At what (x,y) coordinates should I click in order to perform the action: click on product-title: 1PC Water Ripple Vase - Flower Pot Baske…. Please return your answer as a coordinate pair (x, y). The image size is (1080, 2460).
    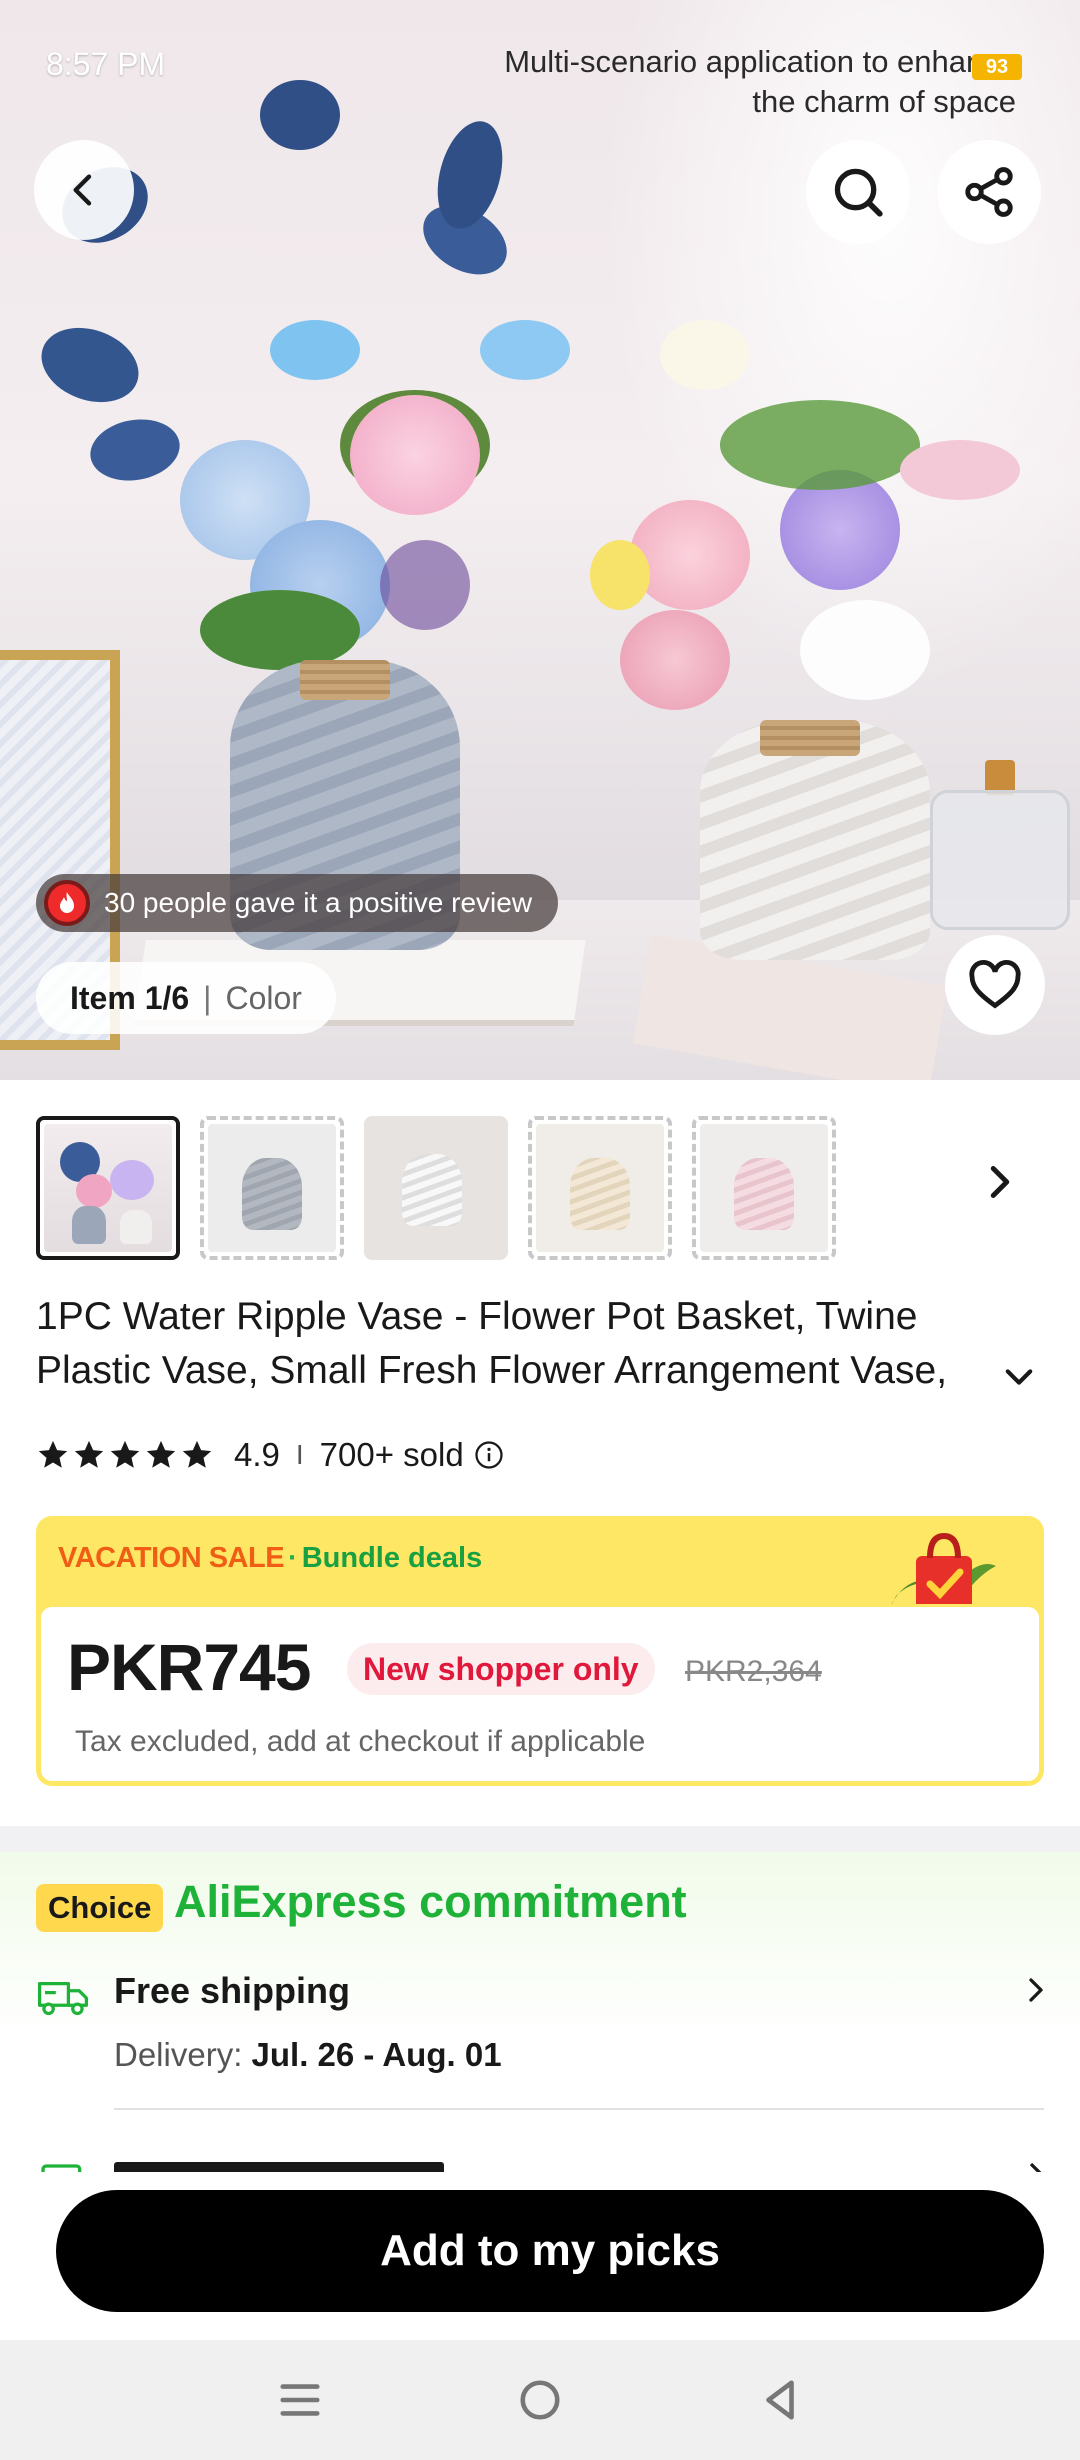
    Looking at the image, I should click on (492, 1343).